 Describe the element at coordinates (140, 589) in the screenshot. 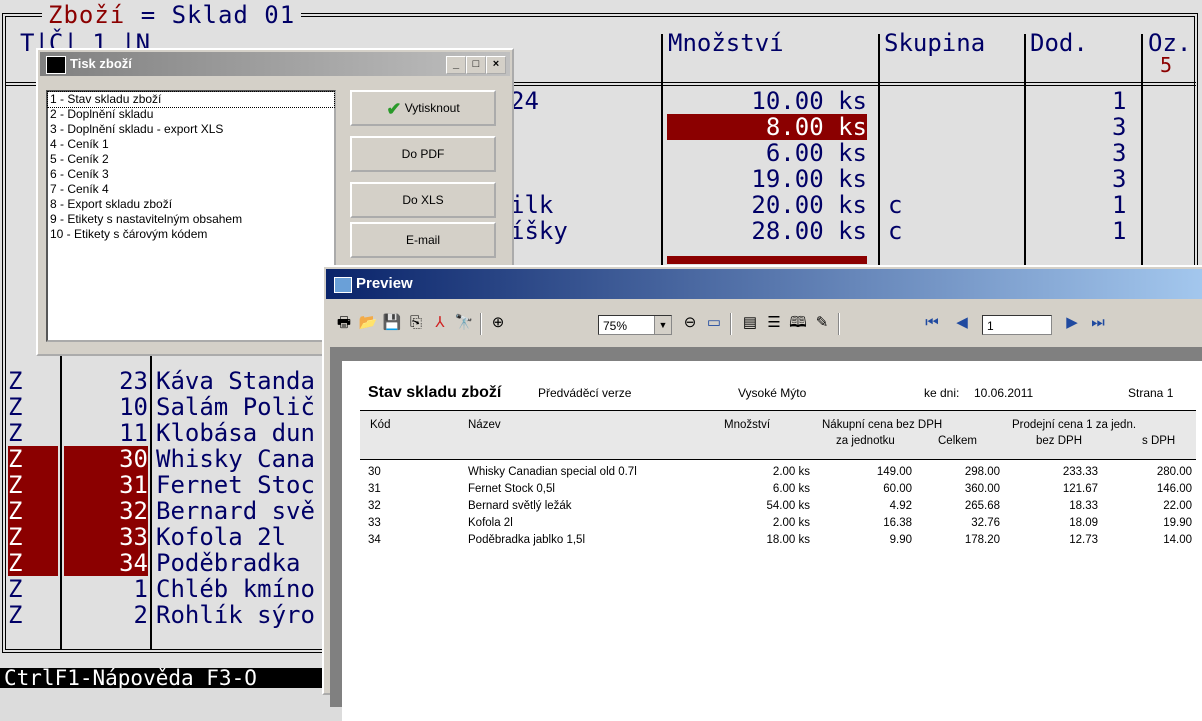

I see `row-code: 1` at that location.